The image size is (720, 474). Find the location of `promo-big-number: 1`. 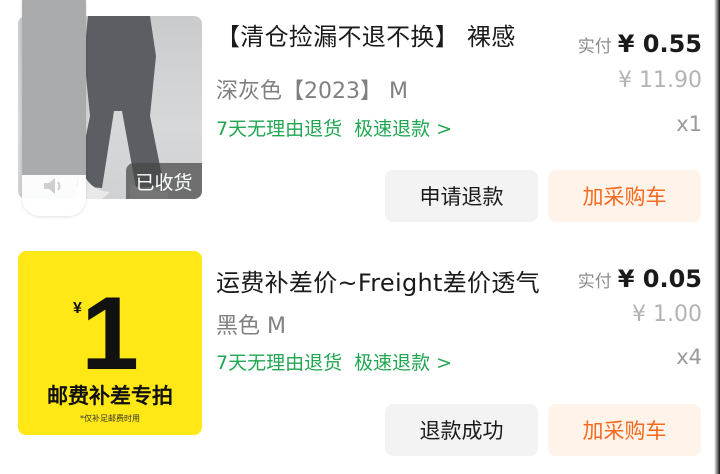

promo-big-number: 1 is located at coordinates (110, 334).